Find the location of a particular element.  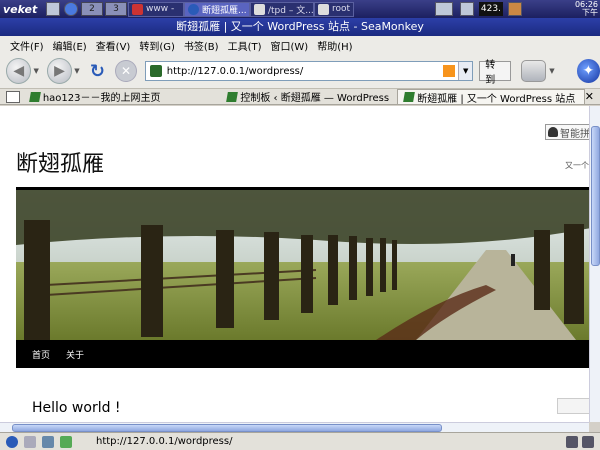

forward-button: ▶ is located at coordinates (59, 71).